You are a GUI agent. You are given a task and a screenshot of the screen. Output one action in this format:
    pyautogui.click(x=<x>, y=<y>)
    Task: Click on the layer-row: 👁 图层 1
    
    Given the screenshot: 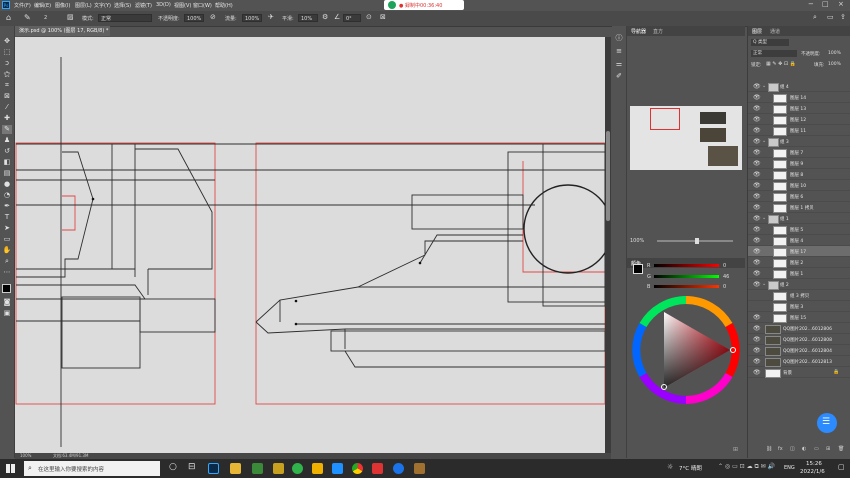 What is the action you would take?
    pyautogui.click(x=799, y=273)
    